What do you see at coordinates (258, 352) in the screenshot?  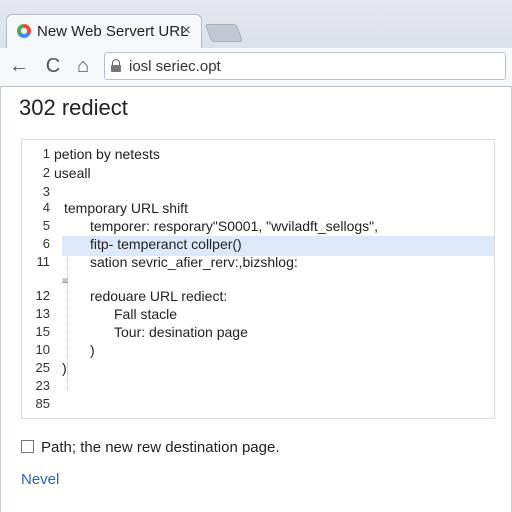 I see `code-line: 10 )` at bounding box center [258, 352].